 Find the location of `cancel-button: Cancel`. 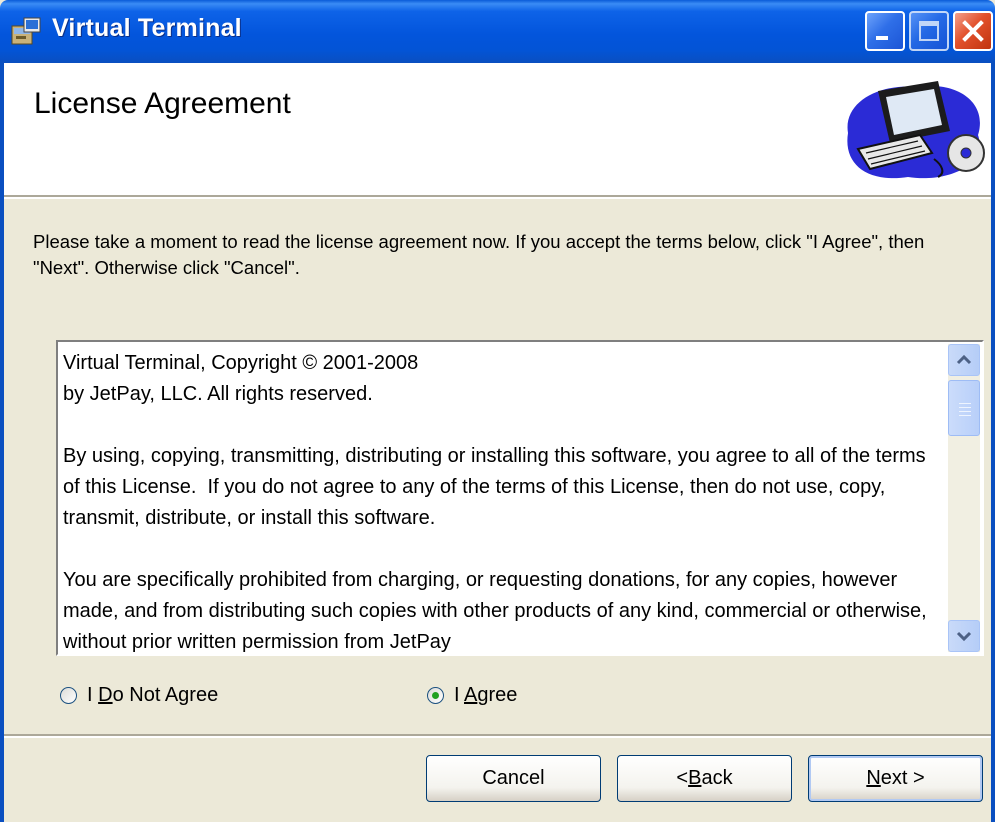

cancel-button: Cancel is located at coordinates (513, 778).